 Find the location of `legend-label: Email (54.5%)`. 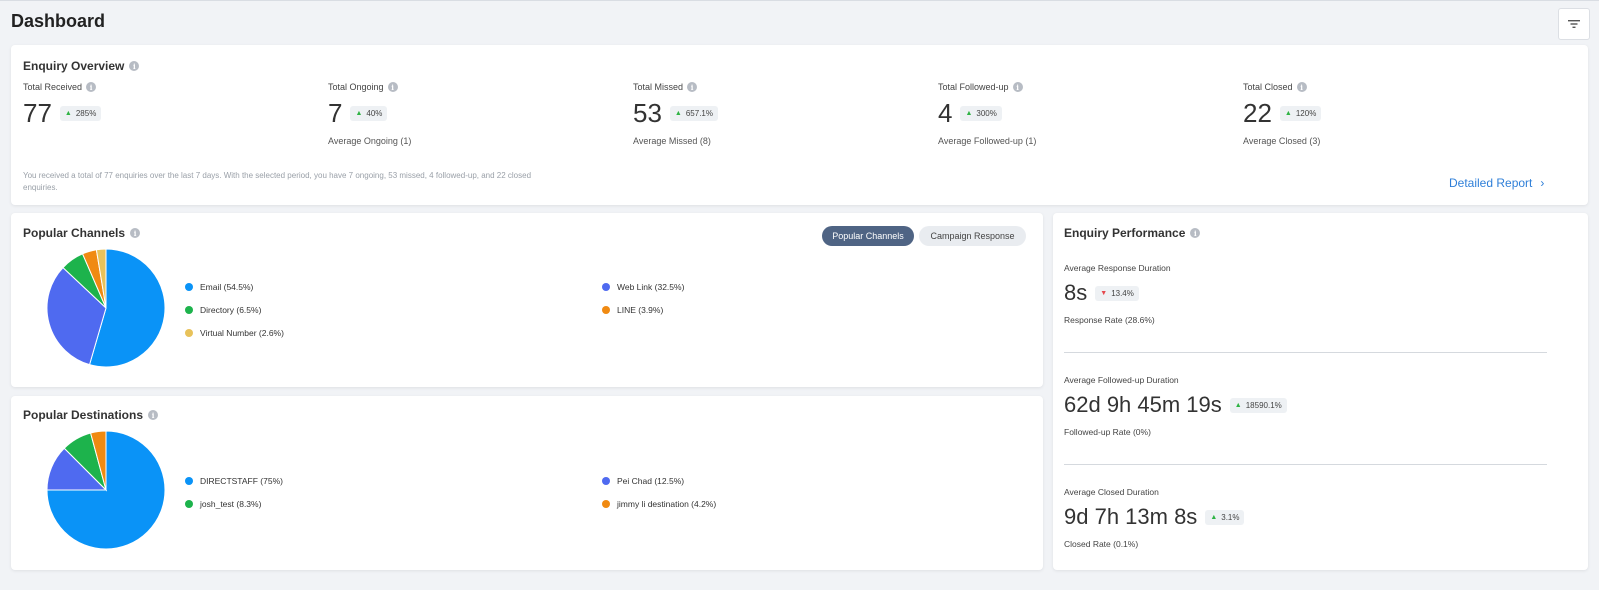

legend-label: Email (54.5%) is located at coordinates (227, 287).